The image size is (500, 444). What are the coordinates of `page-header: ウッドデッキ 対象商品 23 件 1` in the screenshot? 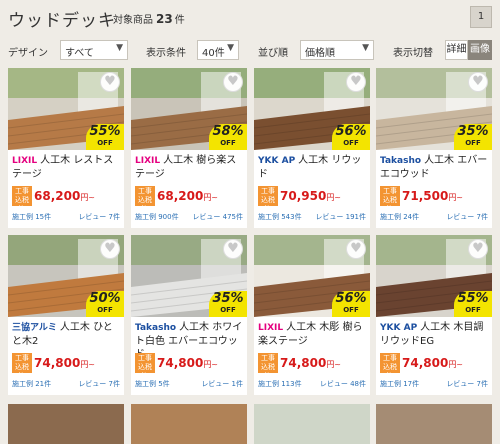 It's located at (250, 18).